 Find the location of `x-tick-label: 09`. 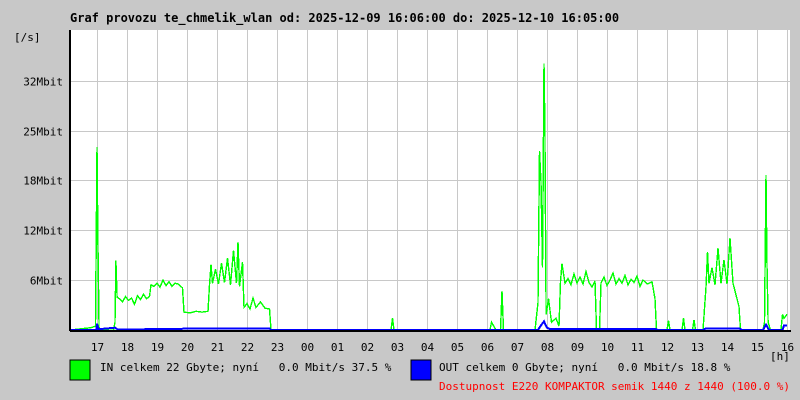

x-tick-label: 09 is located at coordinates (577, 347).